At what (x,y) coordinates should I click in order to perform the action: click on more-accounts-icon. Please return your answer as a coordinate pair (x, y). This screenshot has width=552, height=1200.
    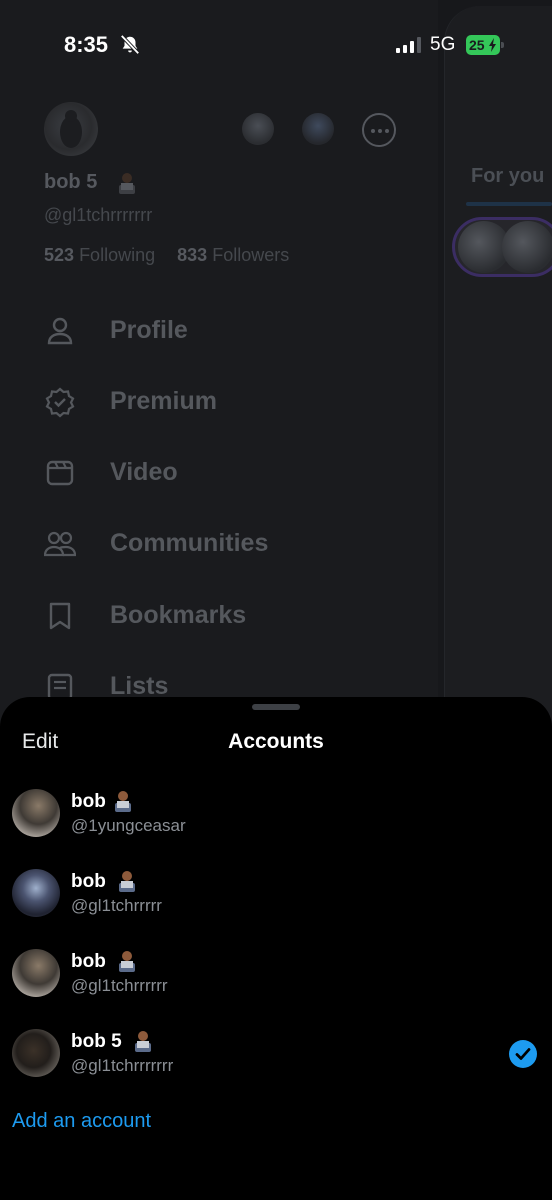
    Looking at the image, I should click on (379, 130).